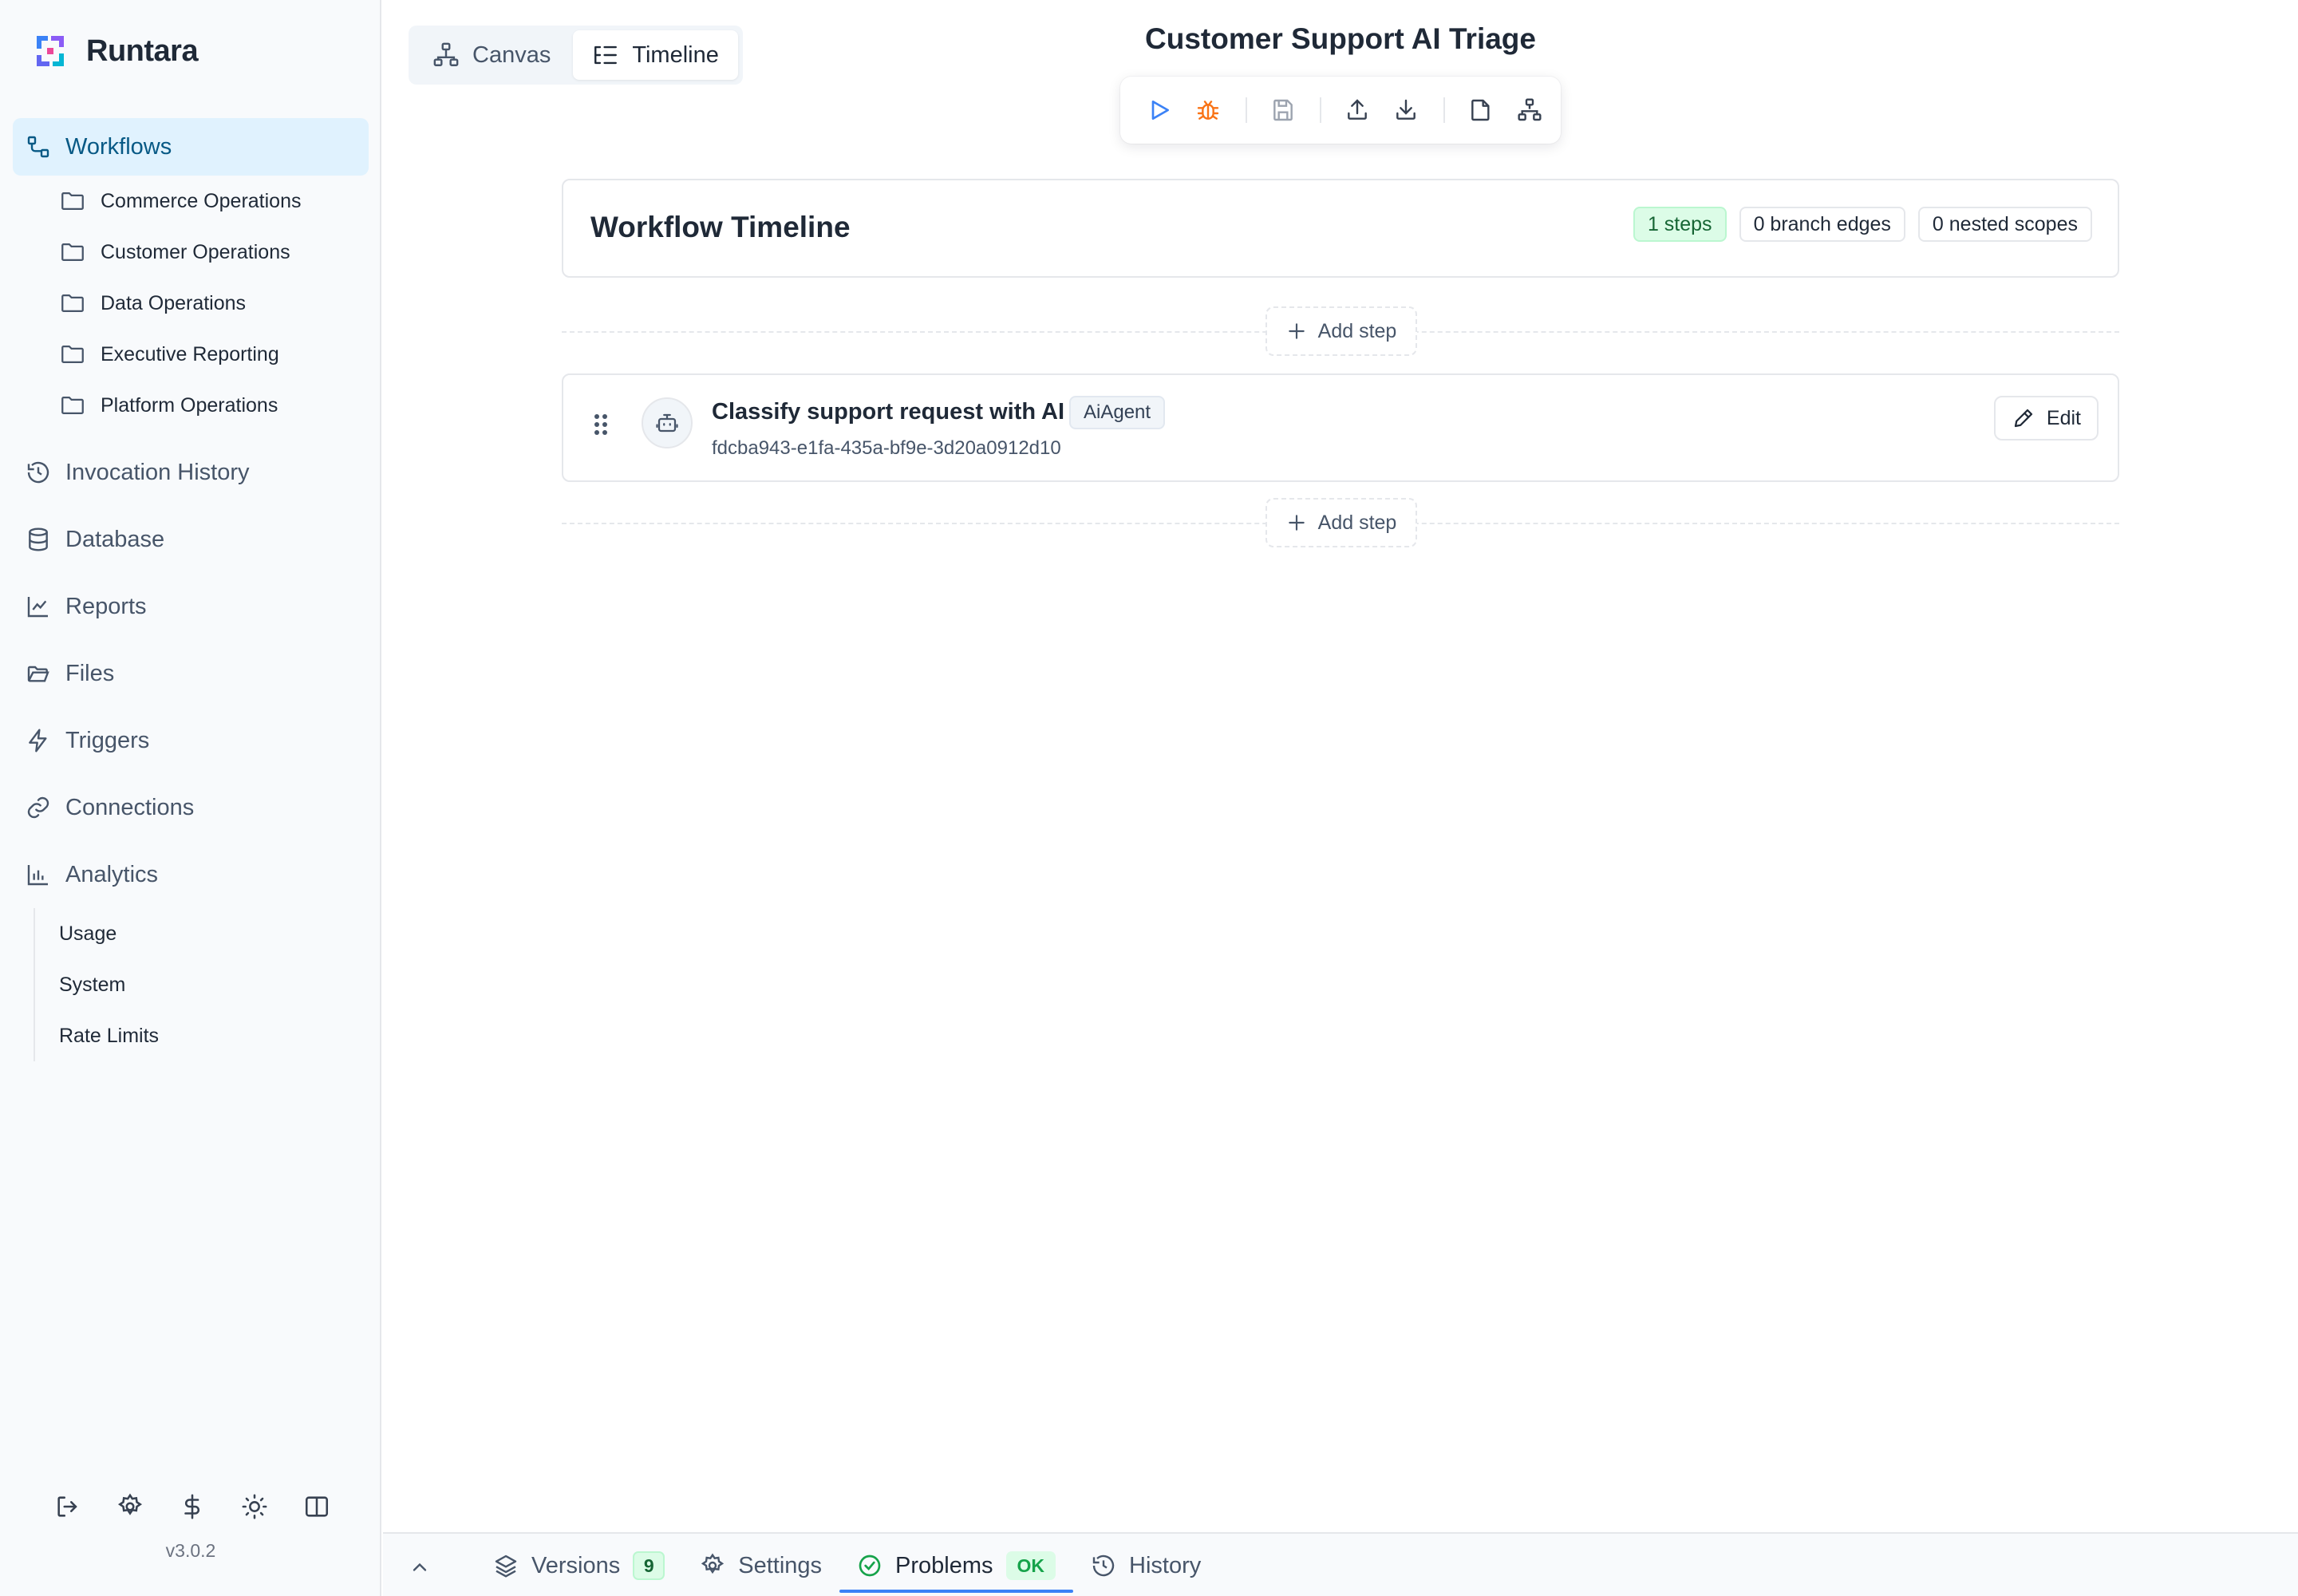  What do you see at coordinates (2004, 224) in the screenshot?
I see `nested-scopes-badge: 0 nested scopes` at bounding box center [2004, 224].